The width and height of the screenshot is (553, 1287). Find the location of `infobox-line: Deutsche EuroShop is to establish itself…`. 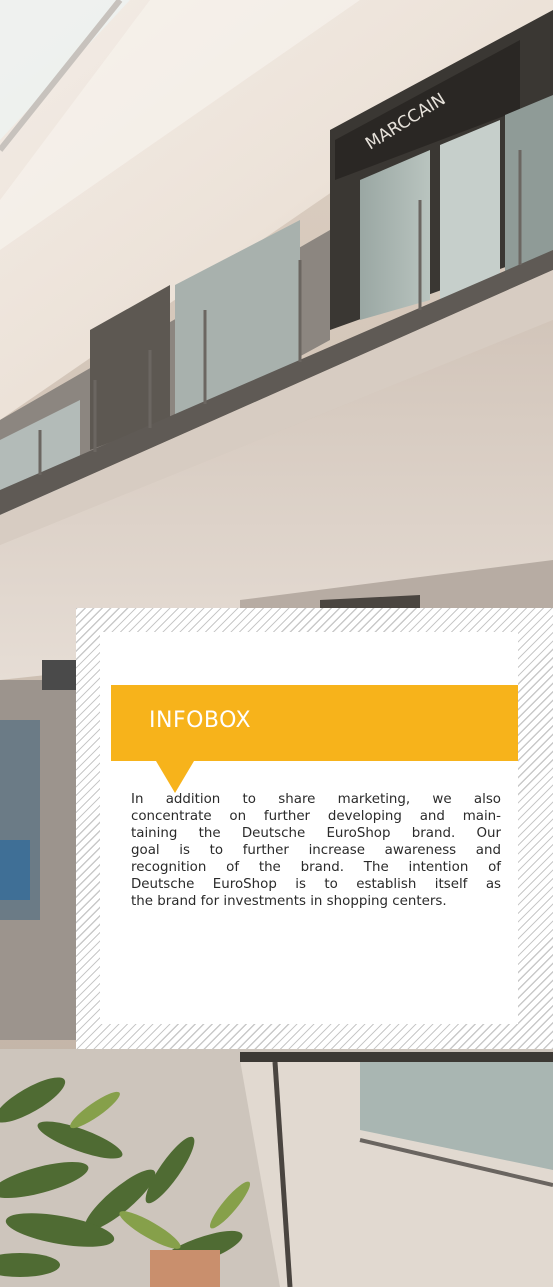

infobox-line: Deutsche EuroShop is to establish itself… is located at coordinates (316, 884).